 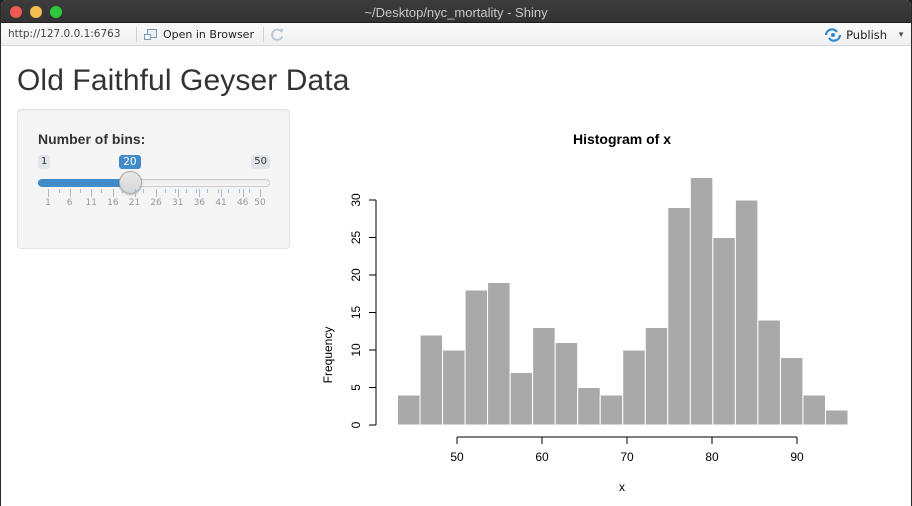 What do you see at coordinates (712, 457) in the screenshot?
I see `x-tick-label: 80` at bounding box center [712, 457].